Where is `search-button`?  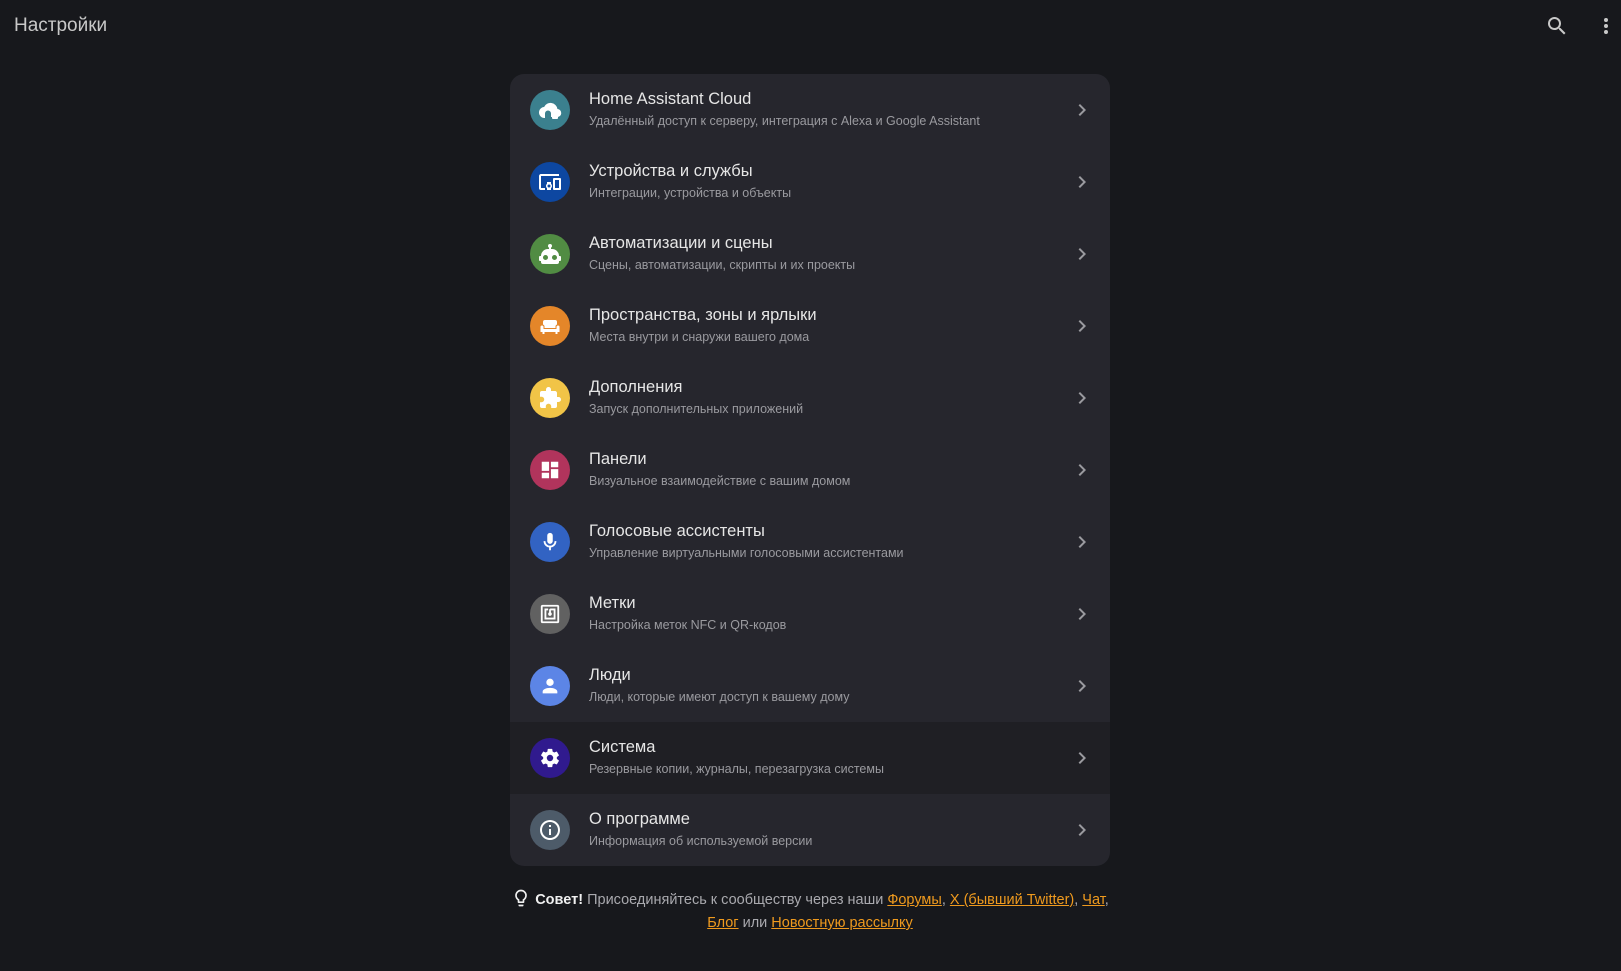 search-button is located at coordinates (1557, 26).